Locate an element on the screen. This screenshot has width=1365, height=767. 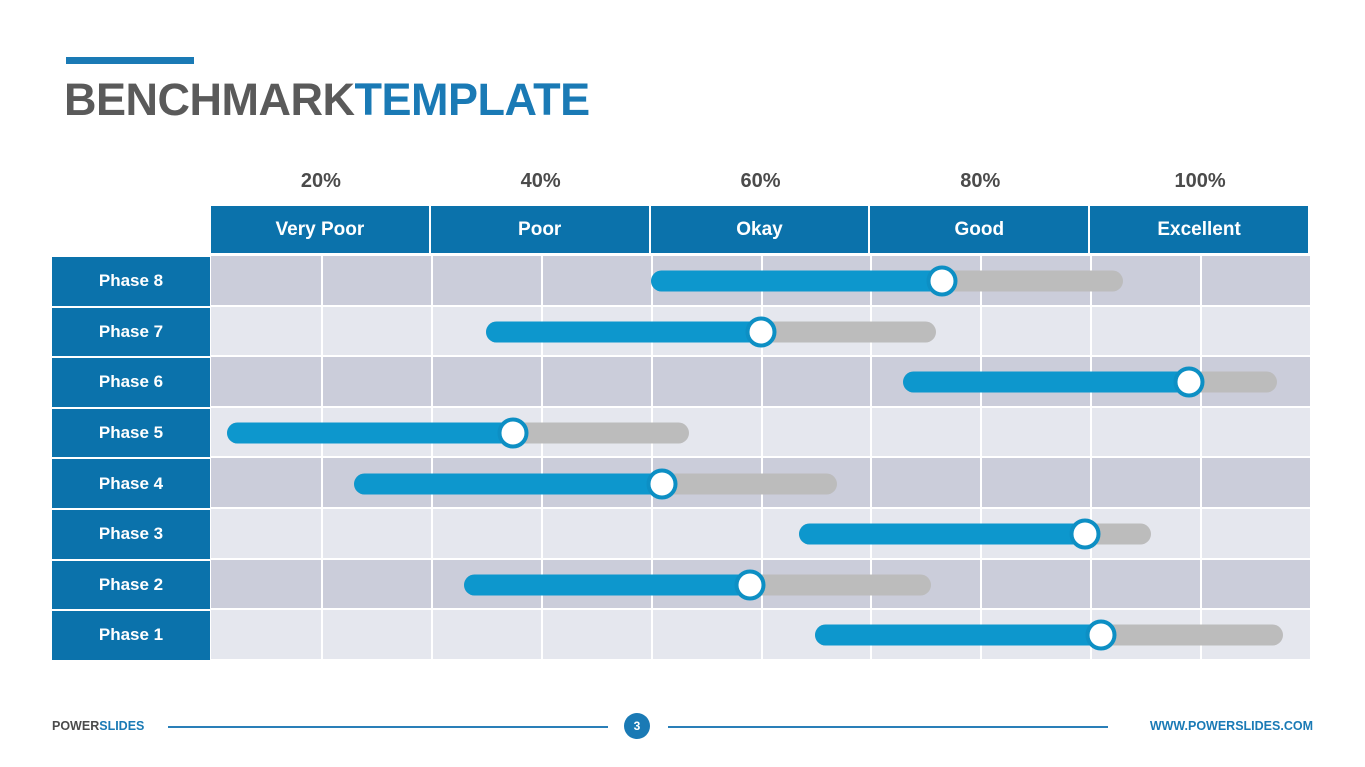
axis-tick-80pct: 80% is located at coordinates (980, 181).